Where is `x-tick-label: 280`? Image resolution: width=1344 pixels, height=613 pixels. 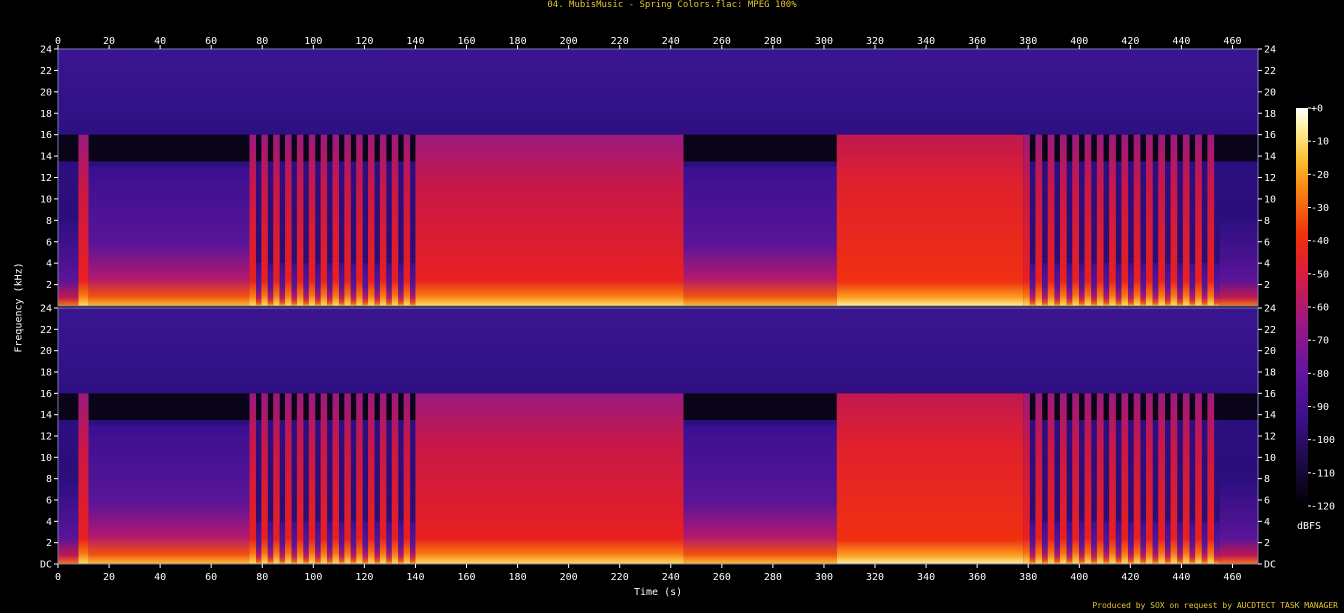 x-tick-label: 280 is located at coordinates (773, 41).